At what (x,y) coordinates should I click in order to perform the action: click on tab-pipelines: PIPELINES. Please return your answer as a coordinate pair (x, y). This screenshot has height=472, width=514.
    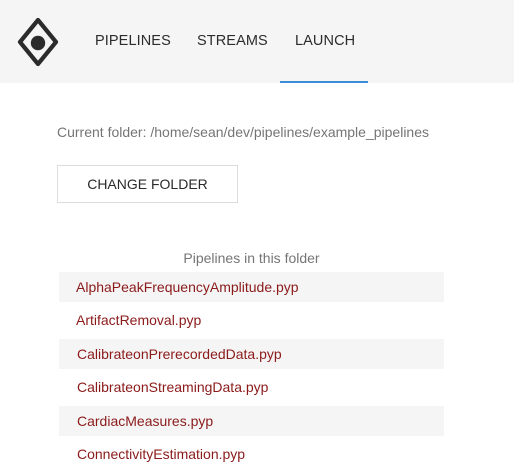
    Looking at the image, I should click on (133, 41).